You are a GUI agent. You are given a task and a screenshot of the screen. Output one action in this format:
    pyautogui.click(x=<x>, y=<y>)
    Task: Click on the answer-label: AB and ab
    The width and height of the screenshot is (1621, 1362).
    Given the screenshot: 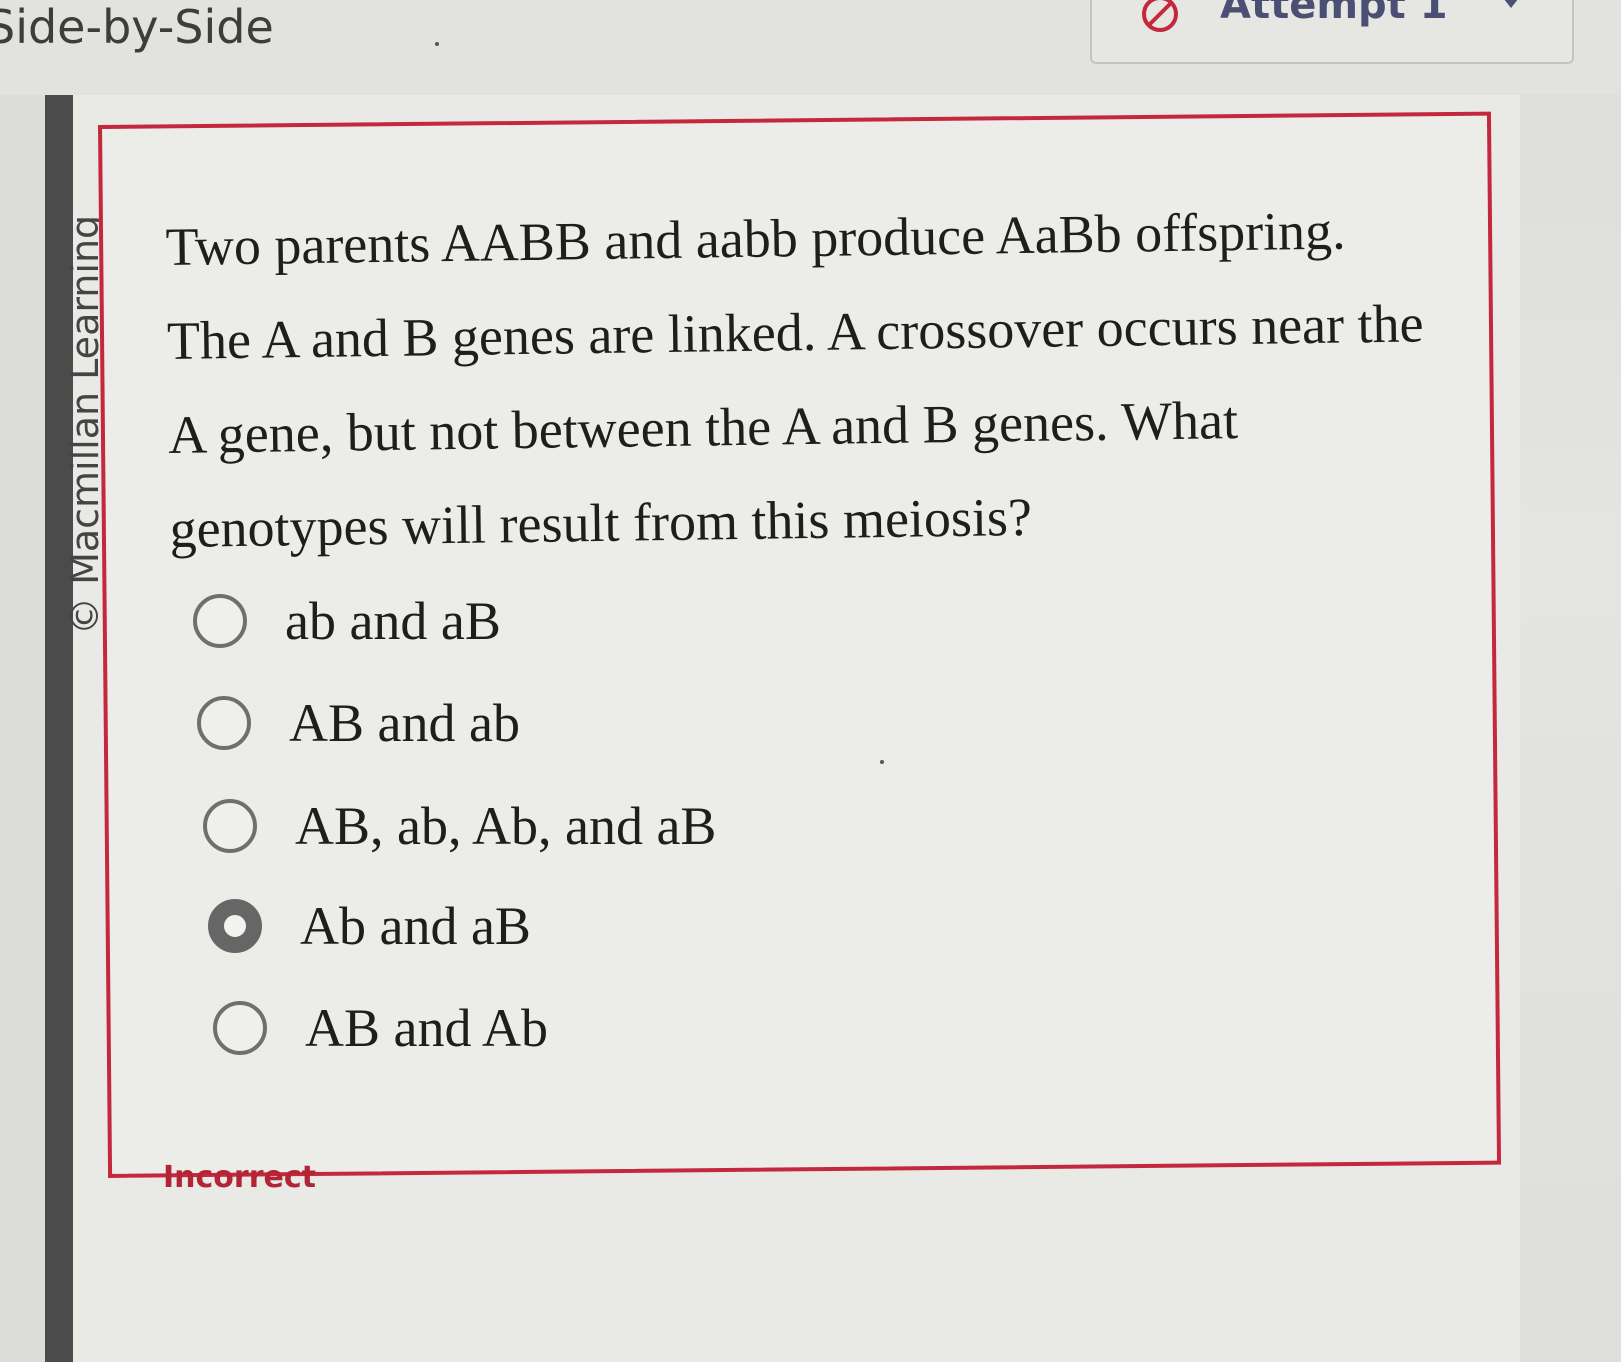 What is the action you would take?
    pyautogui.click(x=404, y=723)
    